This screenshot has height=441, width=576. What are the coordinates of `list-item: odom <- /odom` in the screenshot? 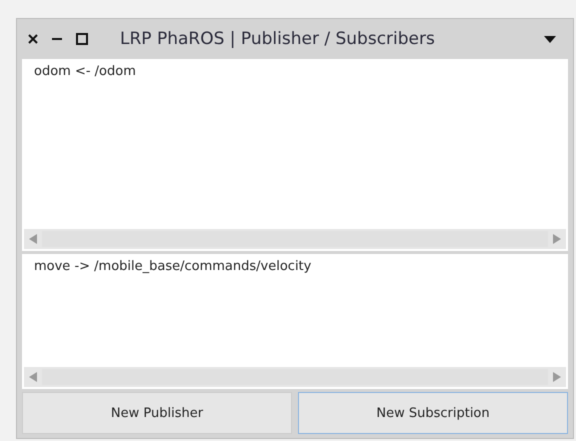 It's located at (295, 71).